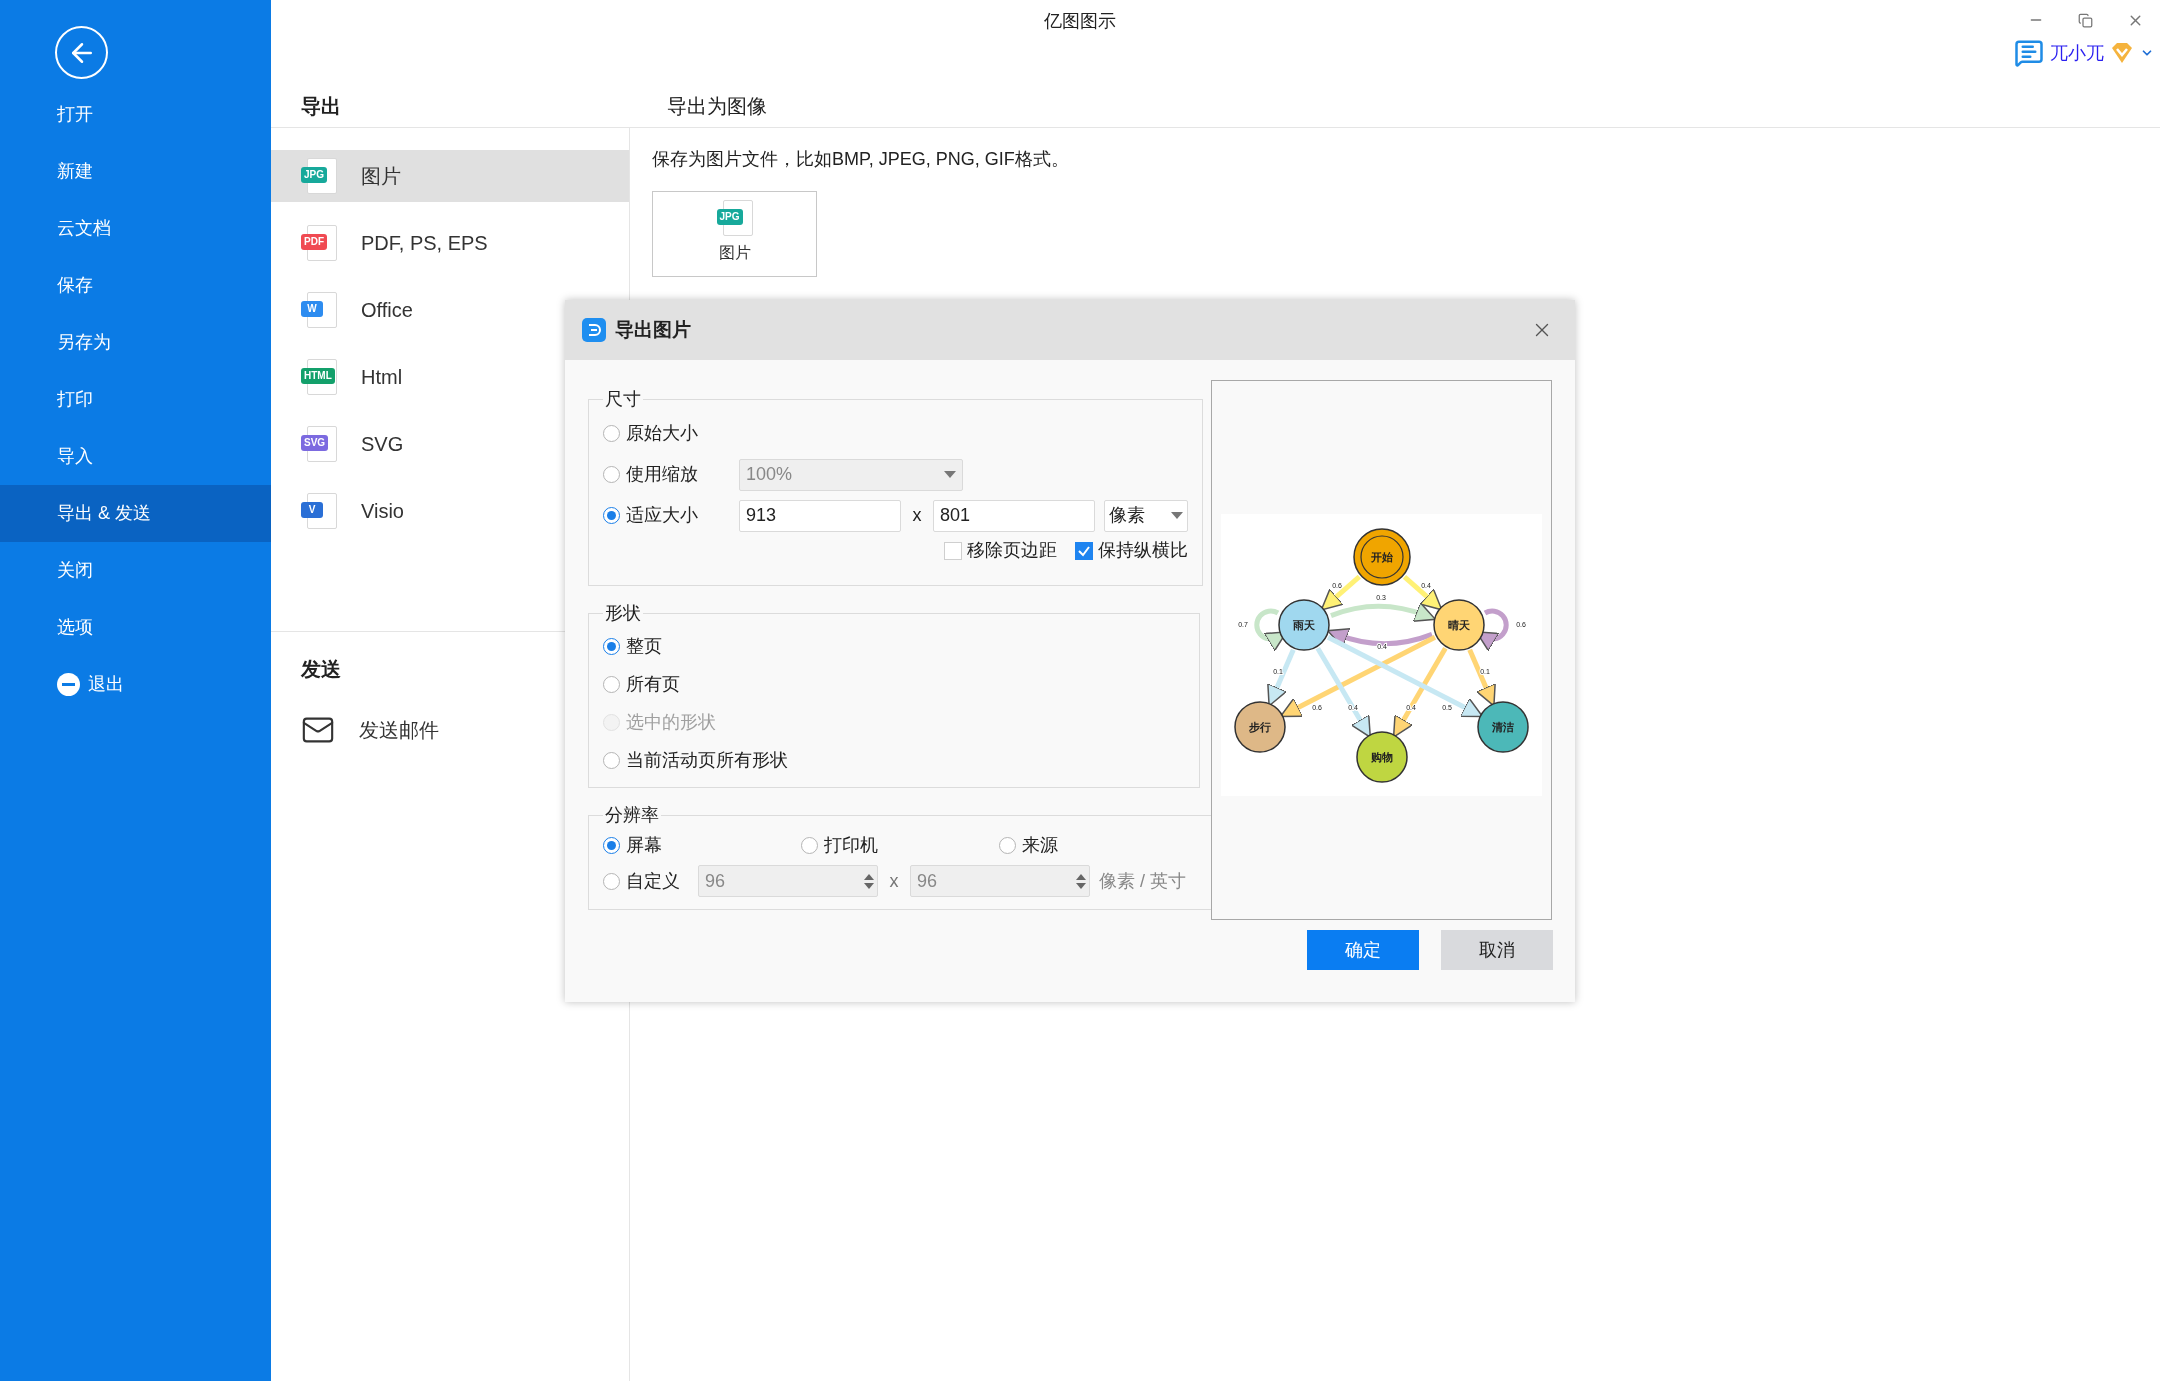  What do you see at coordinates (135, 228) in the screenshot?
I see `sidebar-item: 云文档` at bounding box center [135, 228].